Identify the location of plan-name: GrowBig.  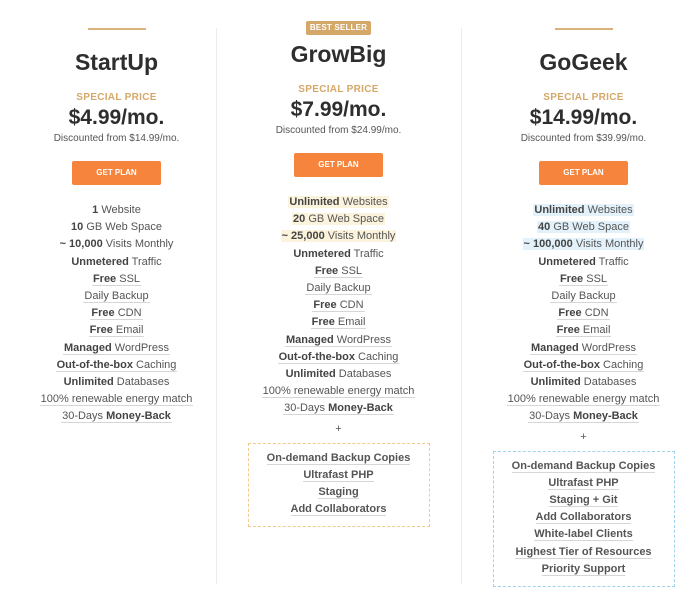
(338, 54).